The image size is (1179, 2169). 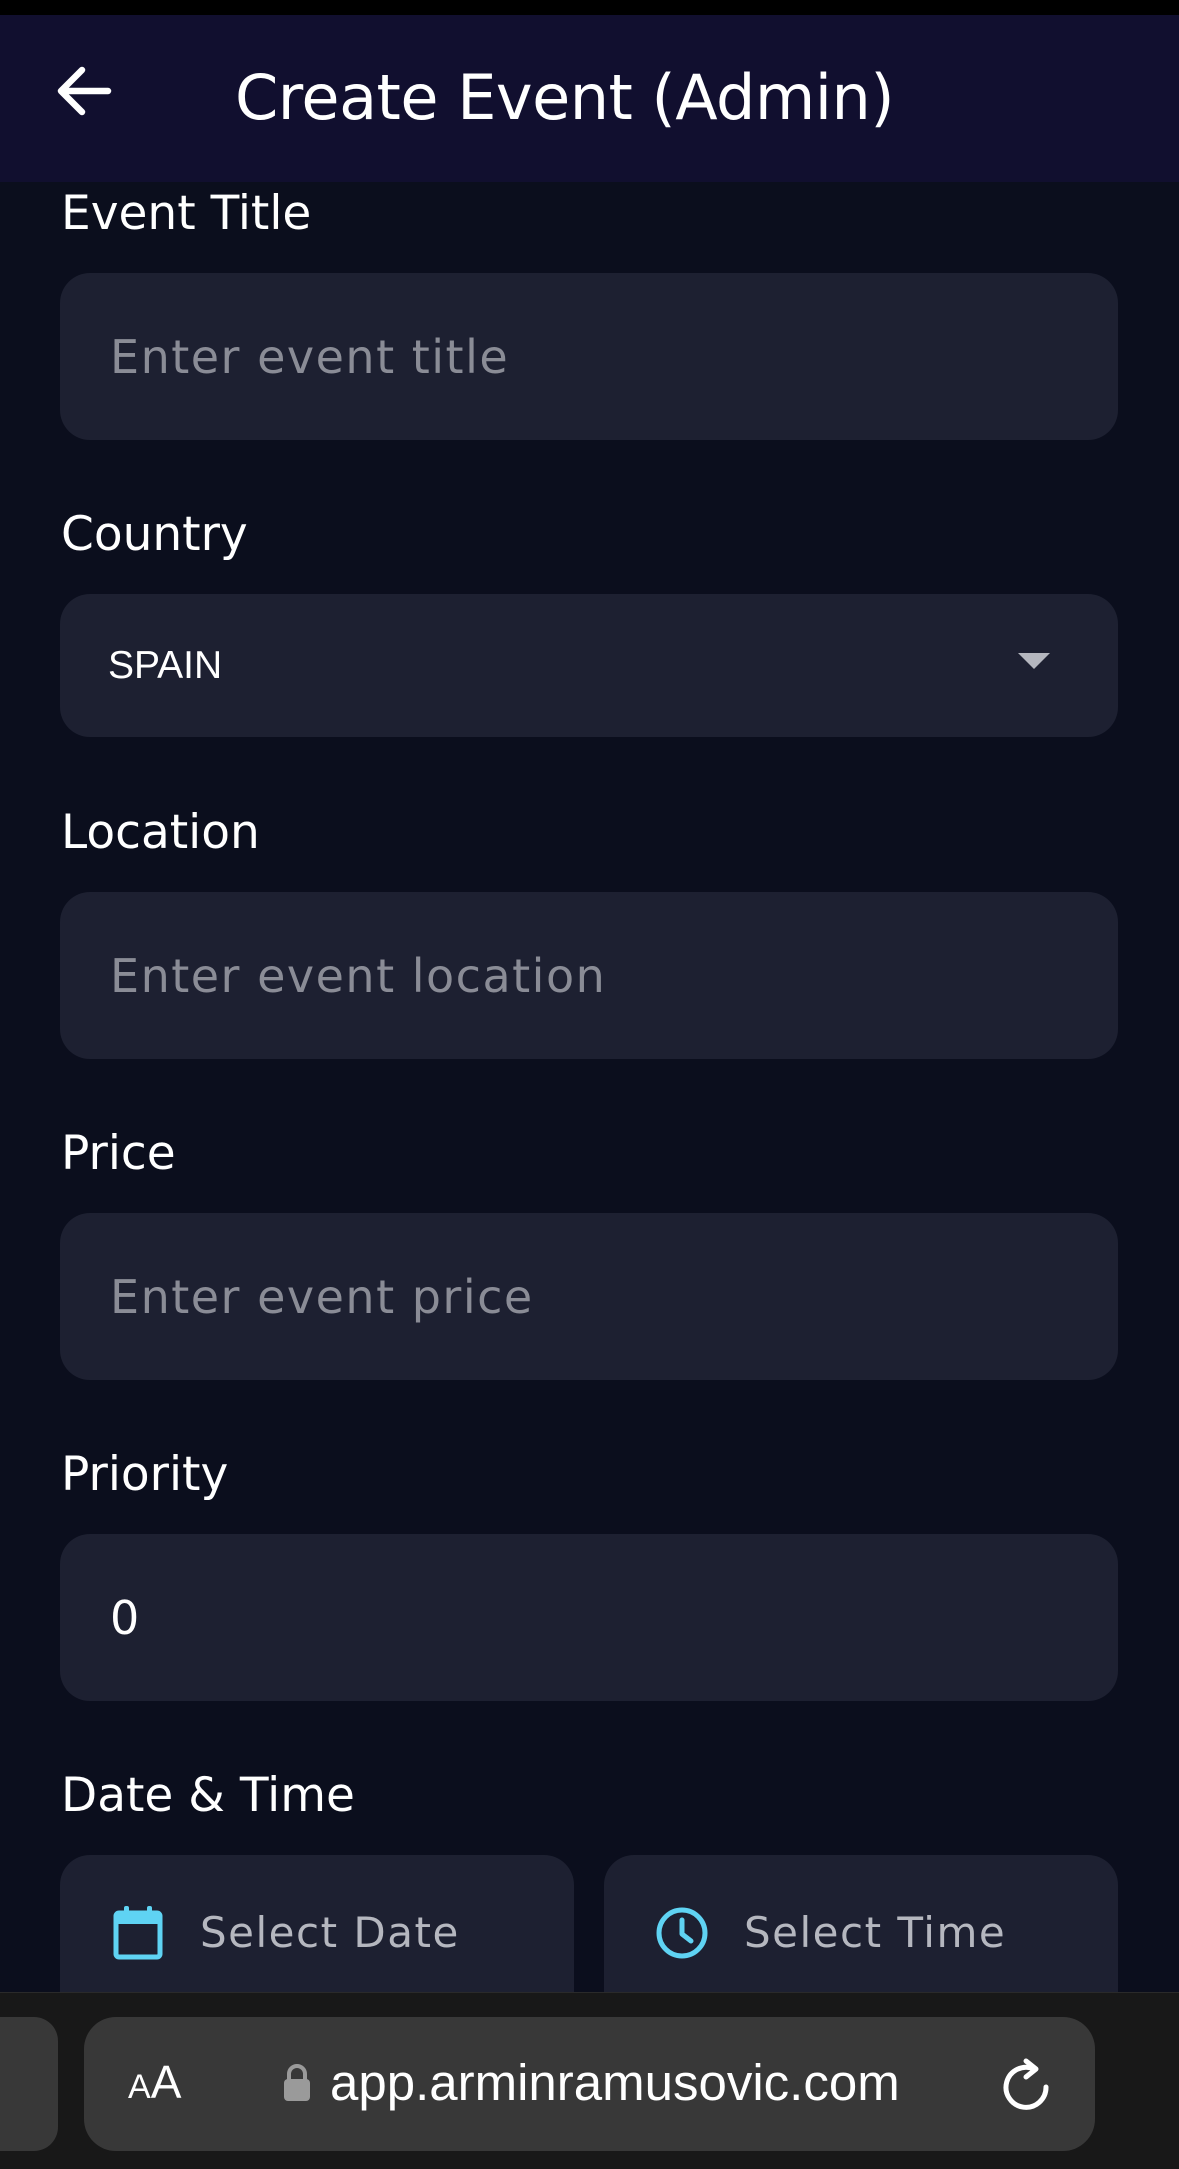 What do you see at coordinates (160, 832) in the screenshot?
I see `location-label: Location` at bounding box center [160, 832].